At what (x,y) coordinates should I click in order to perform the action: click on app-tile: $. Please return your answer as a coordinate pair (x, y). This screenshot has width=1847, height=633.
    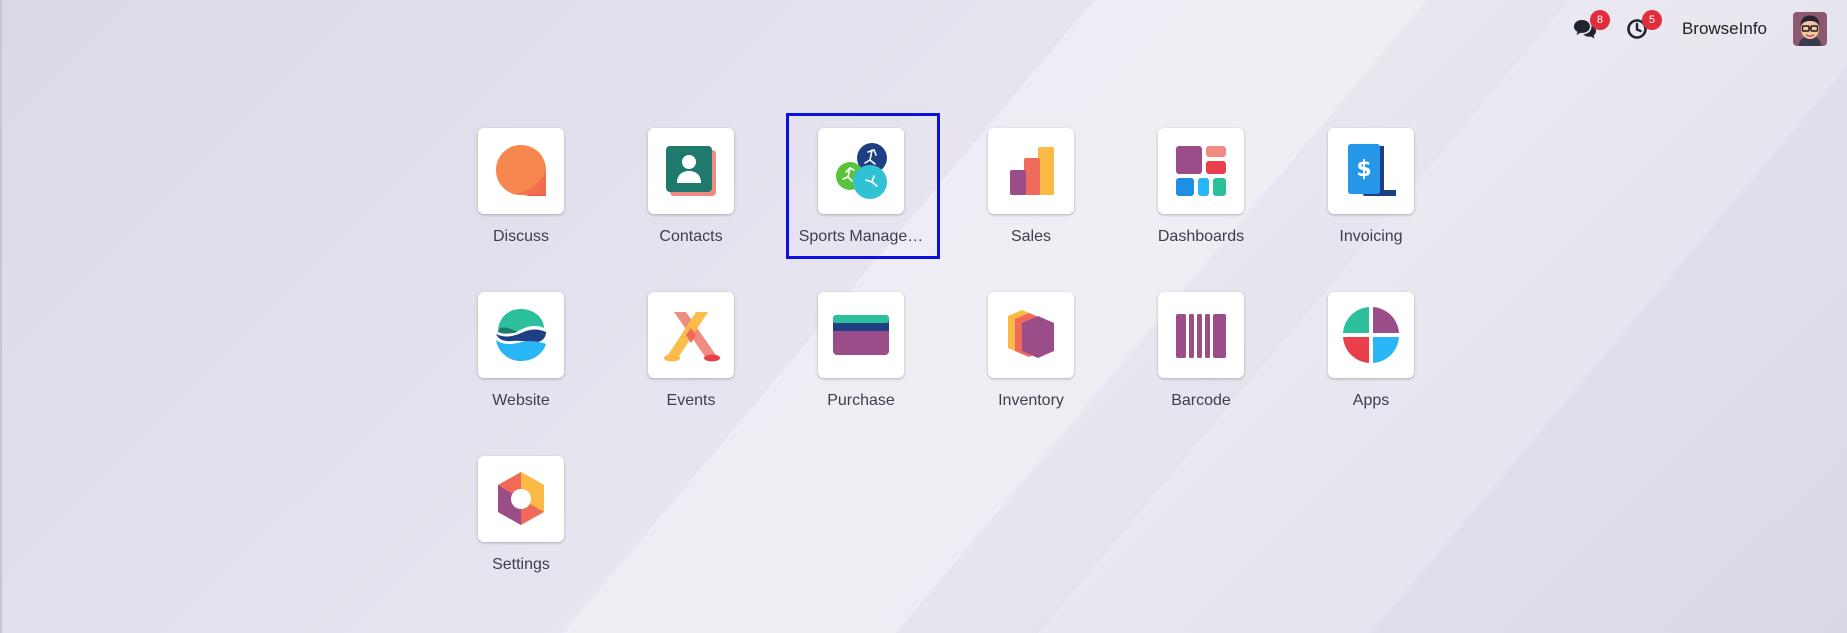
    Looking at the image, I should click on (1371, 171).